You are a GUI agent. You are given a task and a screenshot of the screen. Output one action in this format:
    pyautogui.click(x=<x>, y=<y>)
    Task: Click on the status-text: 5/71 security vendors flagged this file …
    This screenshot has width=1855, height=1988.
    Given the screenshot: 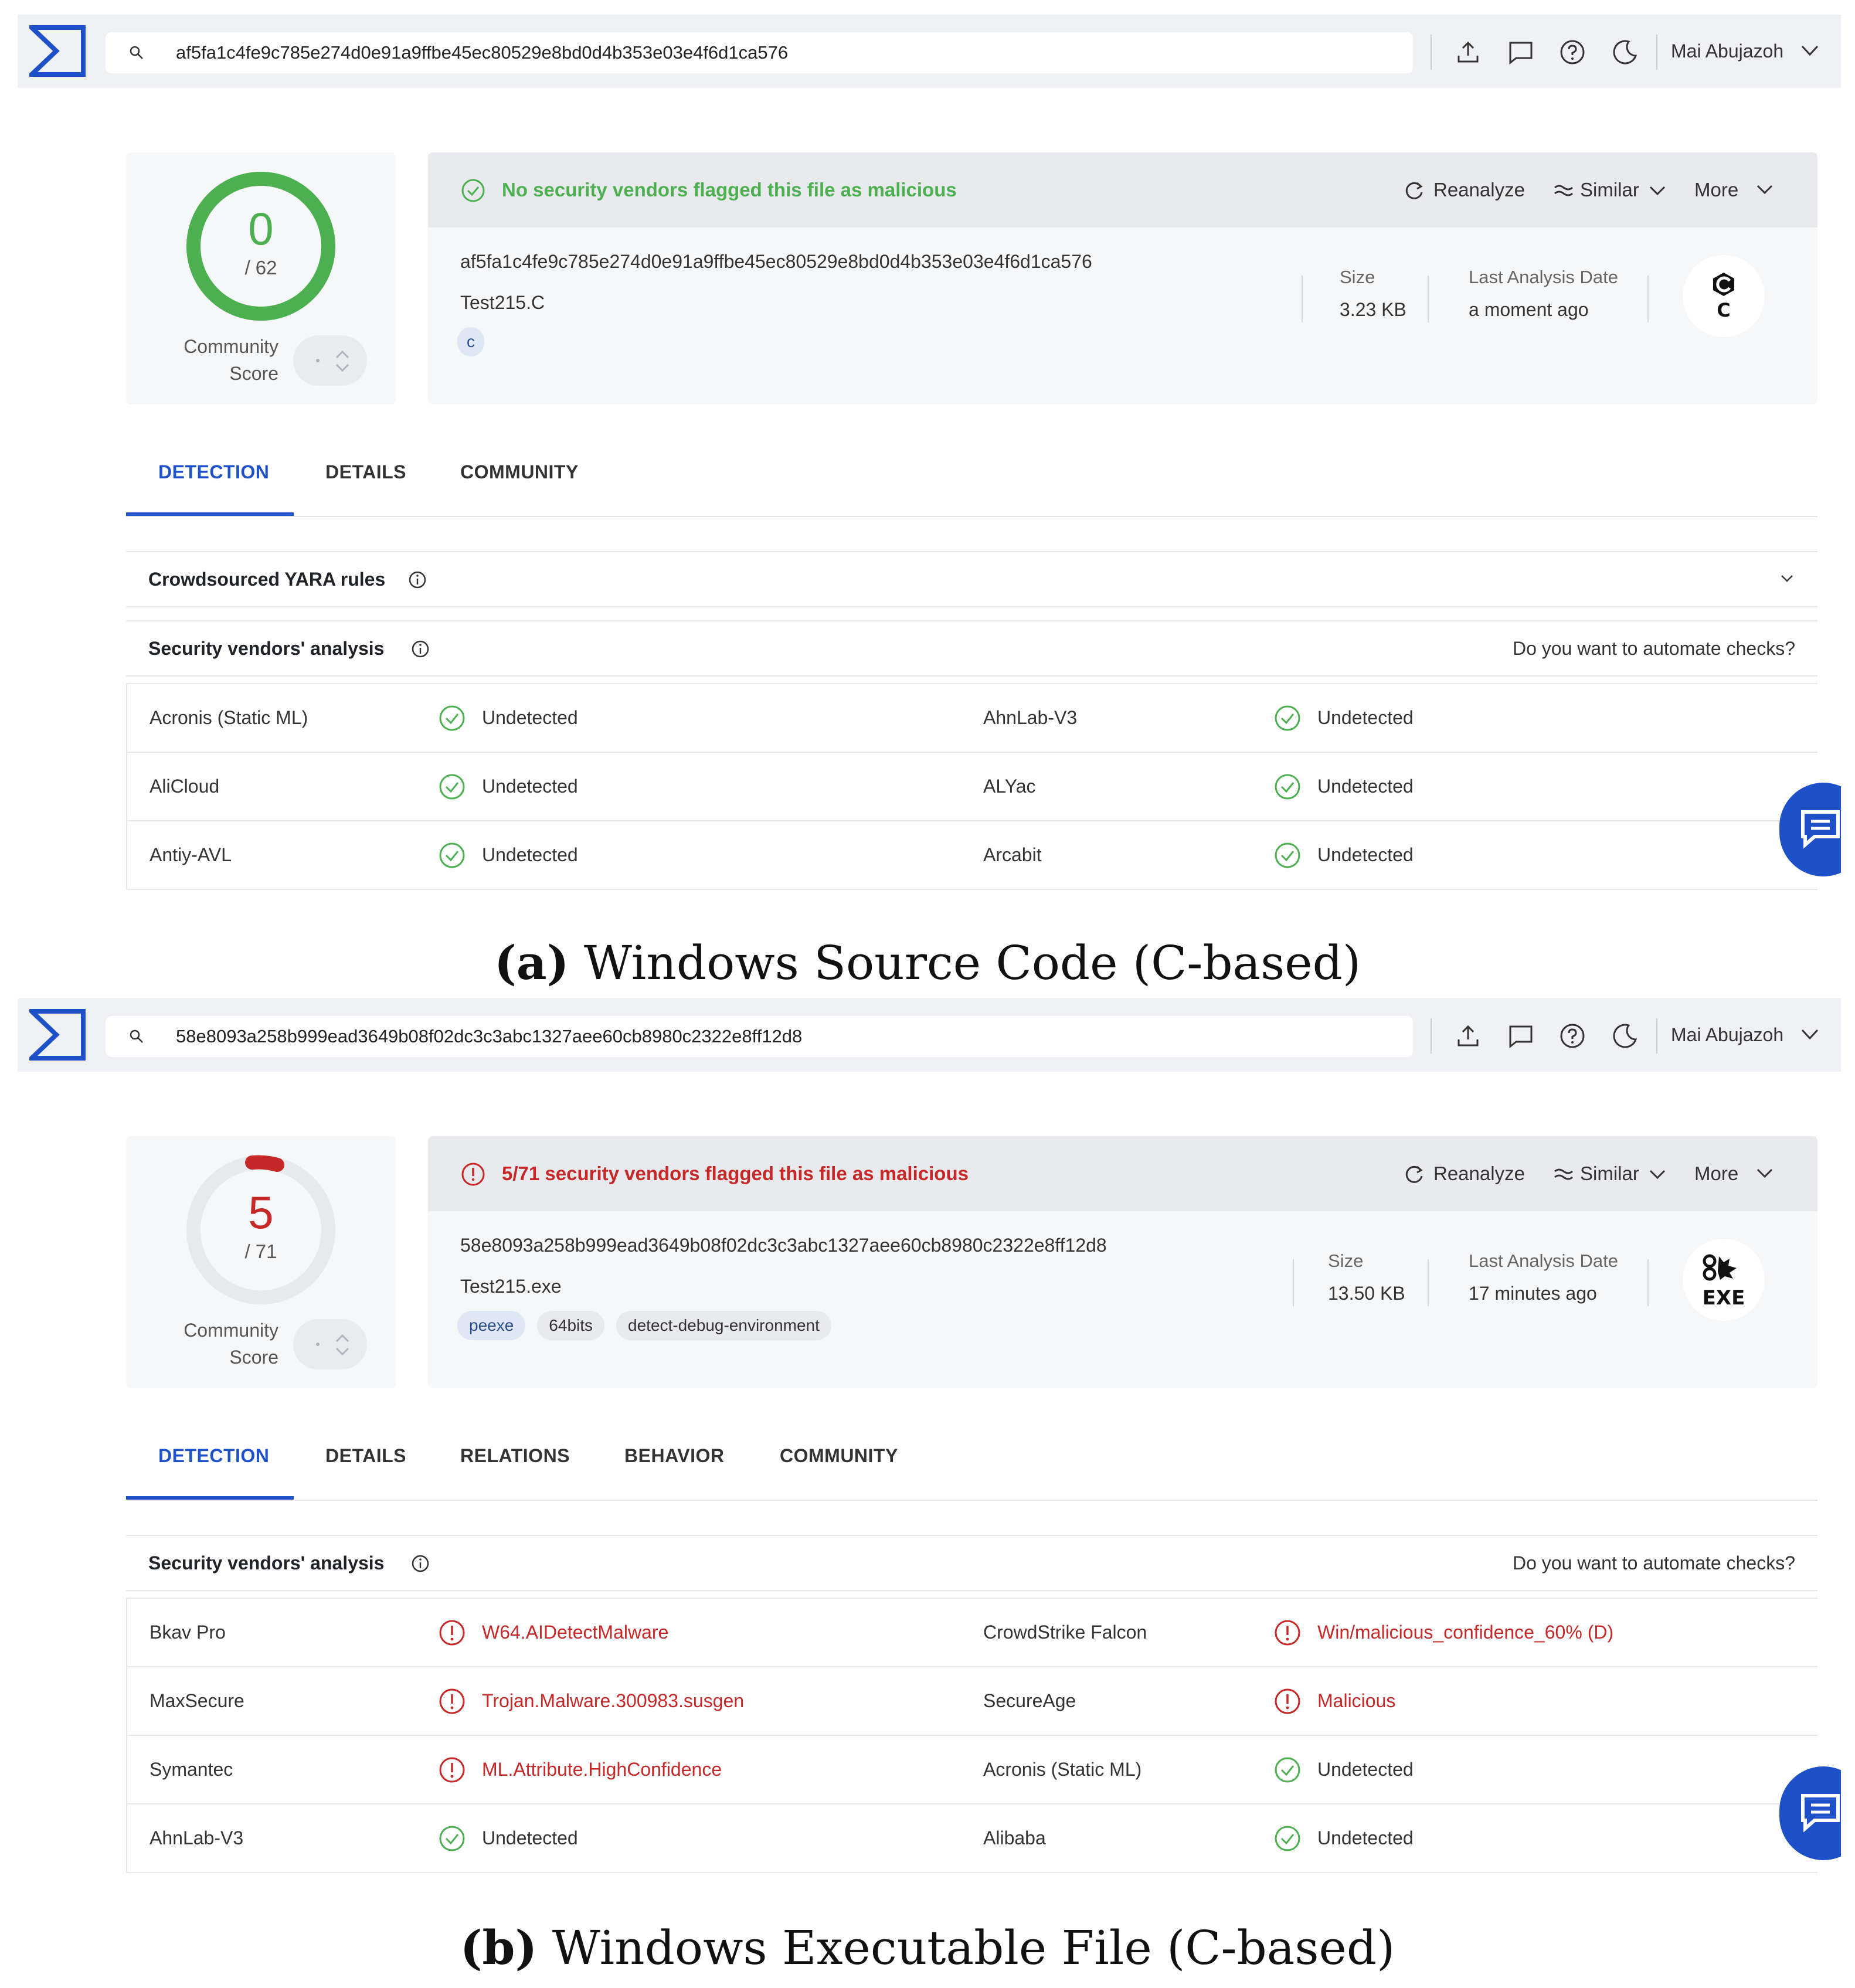 What is the action you would take?
    pyautogui.click(x=735, y=1173)
    